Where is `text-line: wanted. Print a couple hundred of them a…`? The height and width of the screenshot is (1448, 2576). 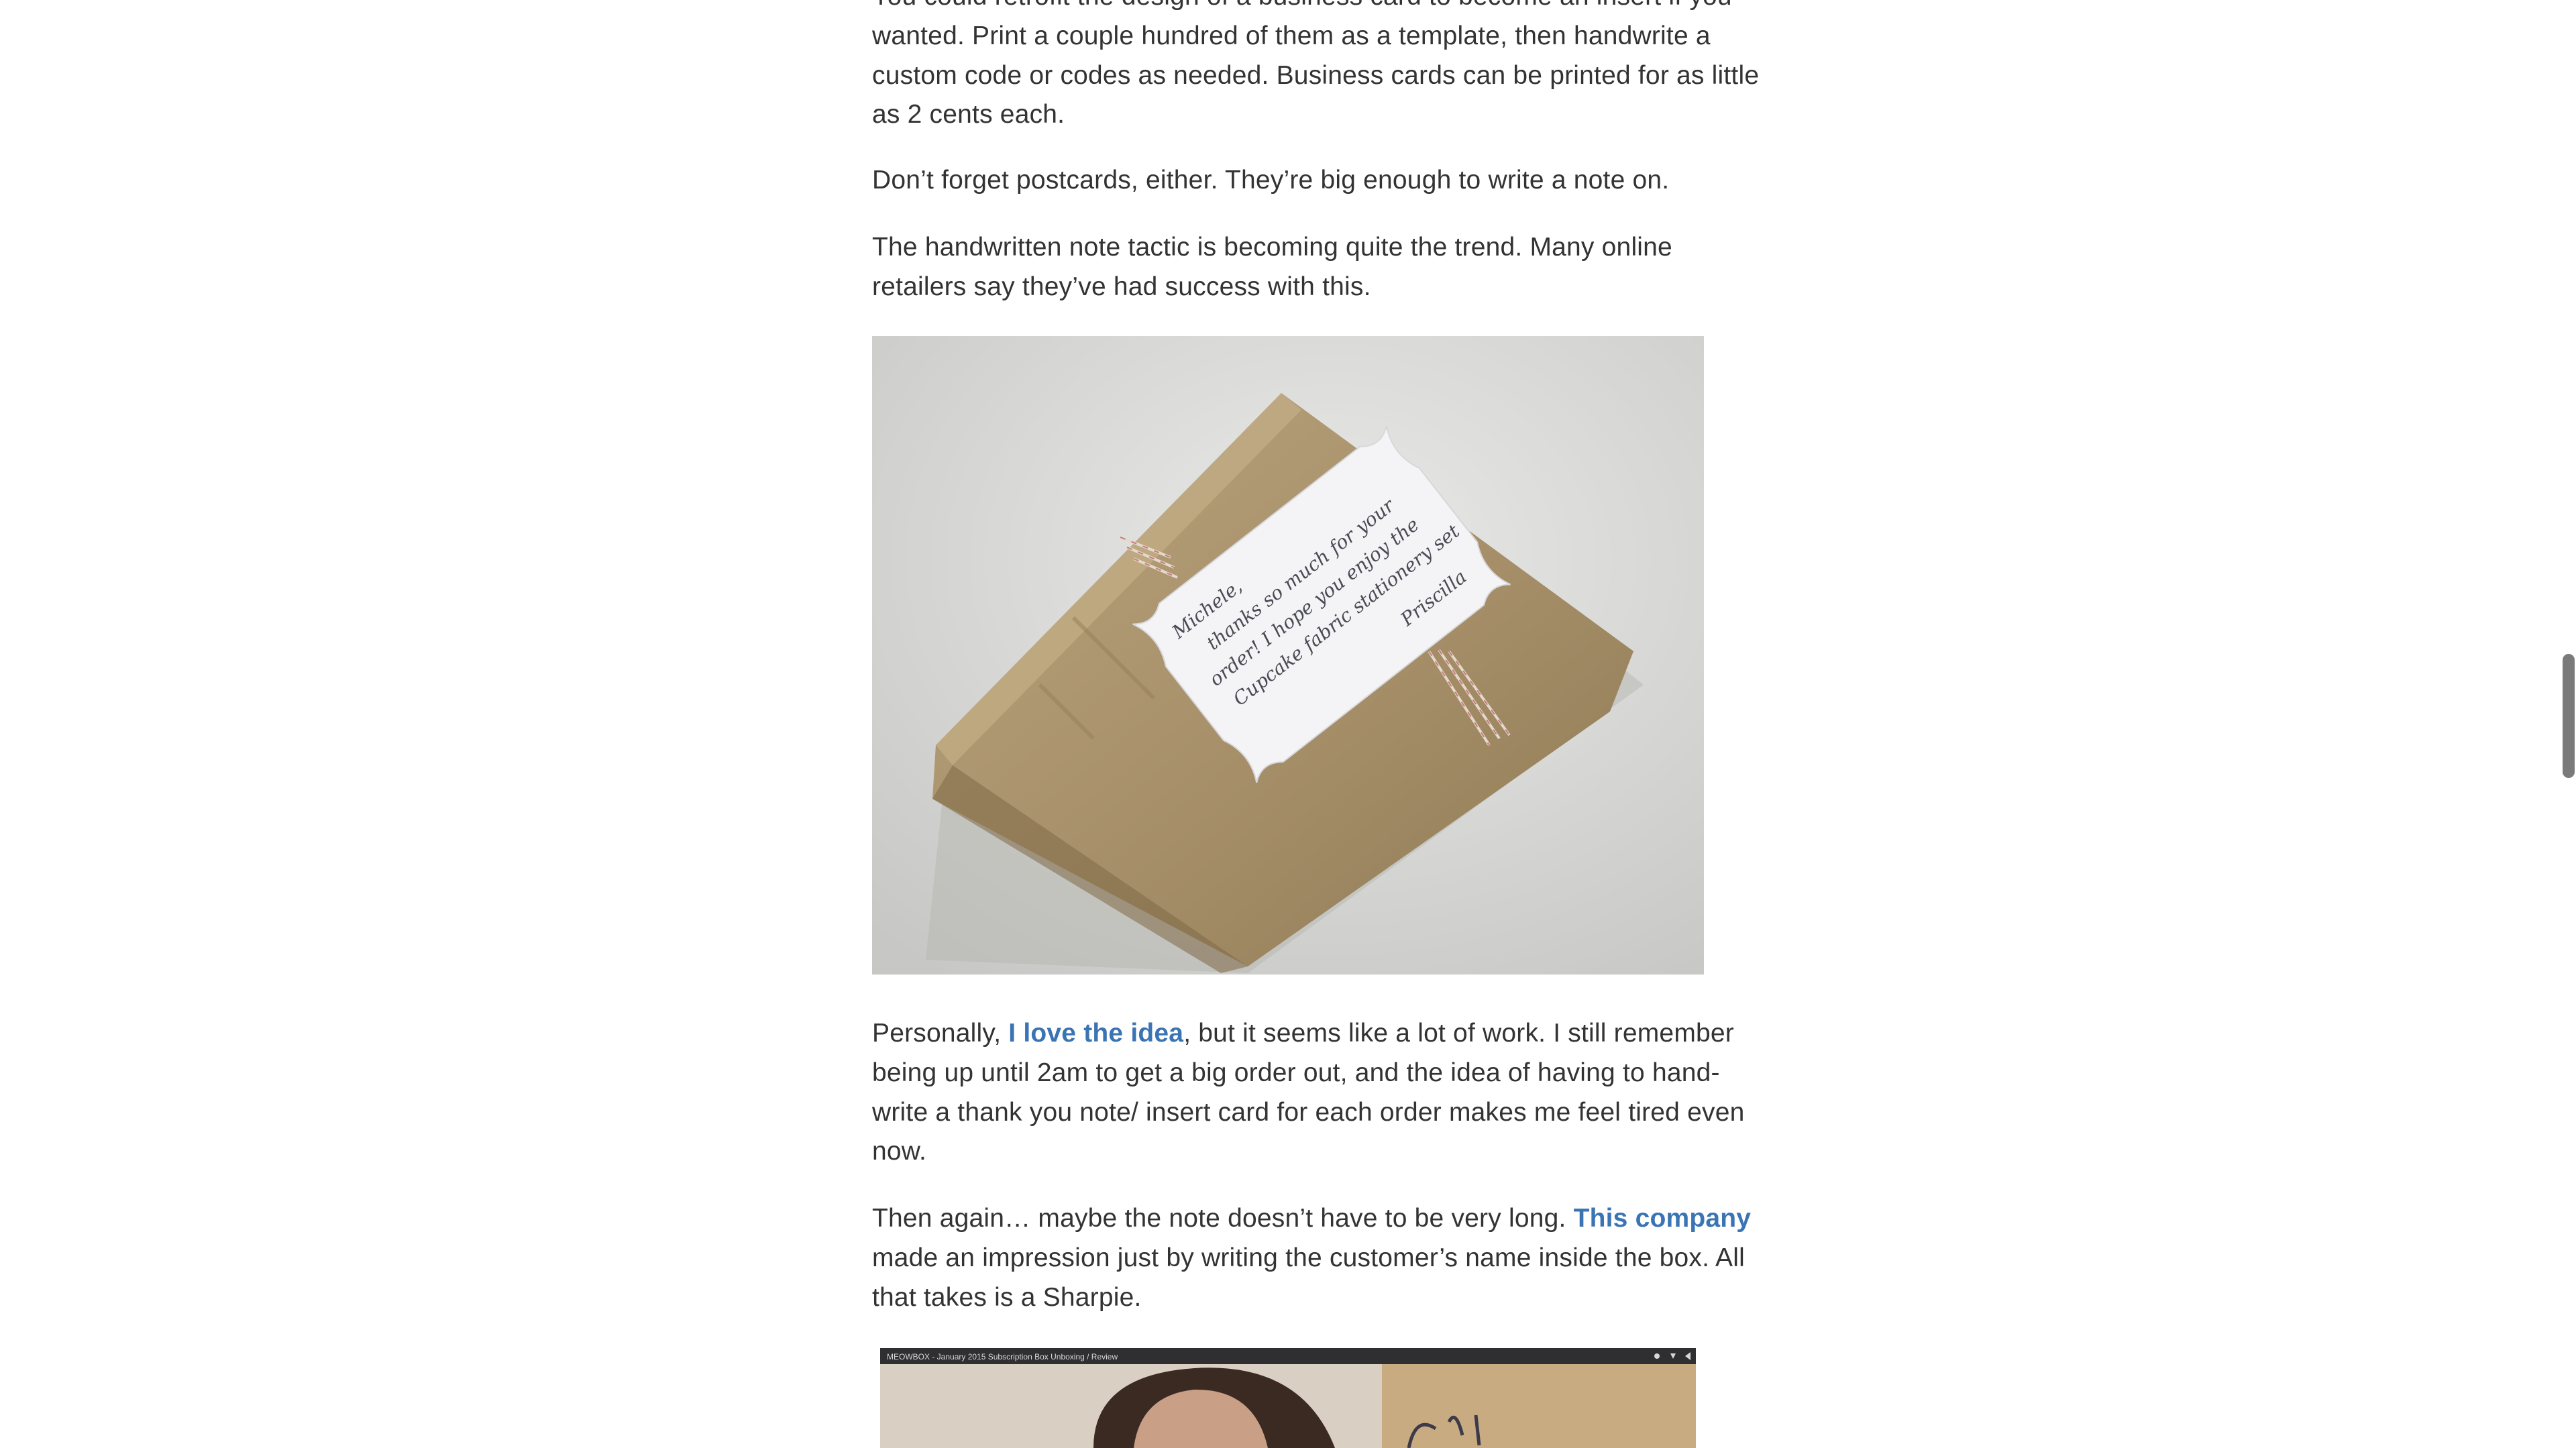 text-line: wanted. Print a couple hundred of them a… is located at coordinates (1291, 35).